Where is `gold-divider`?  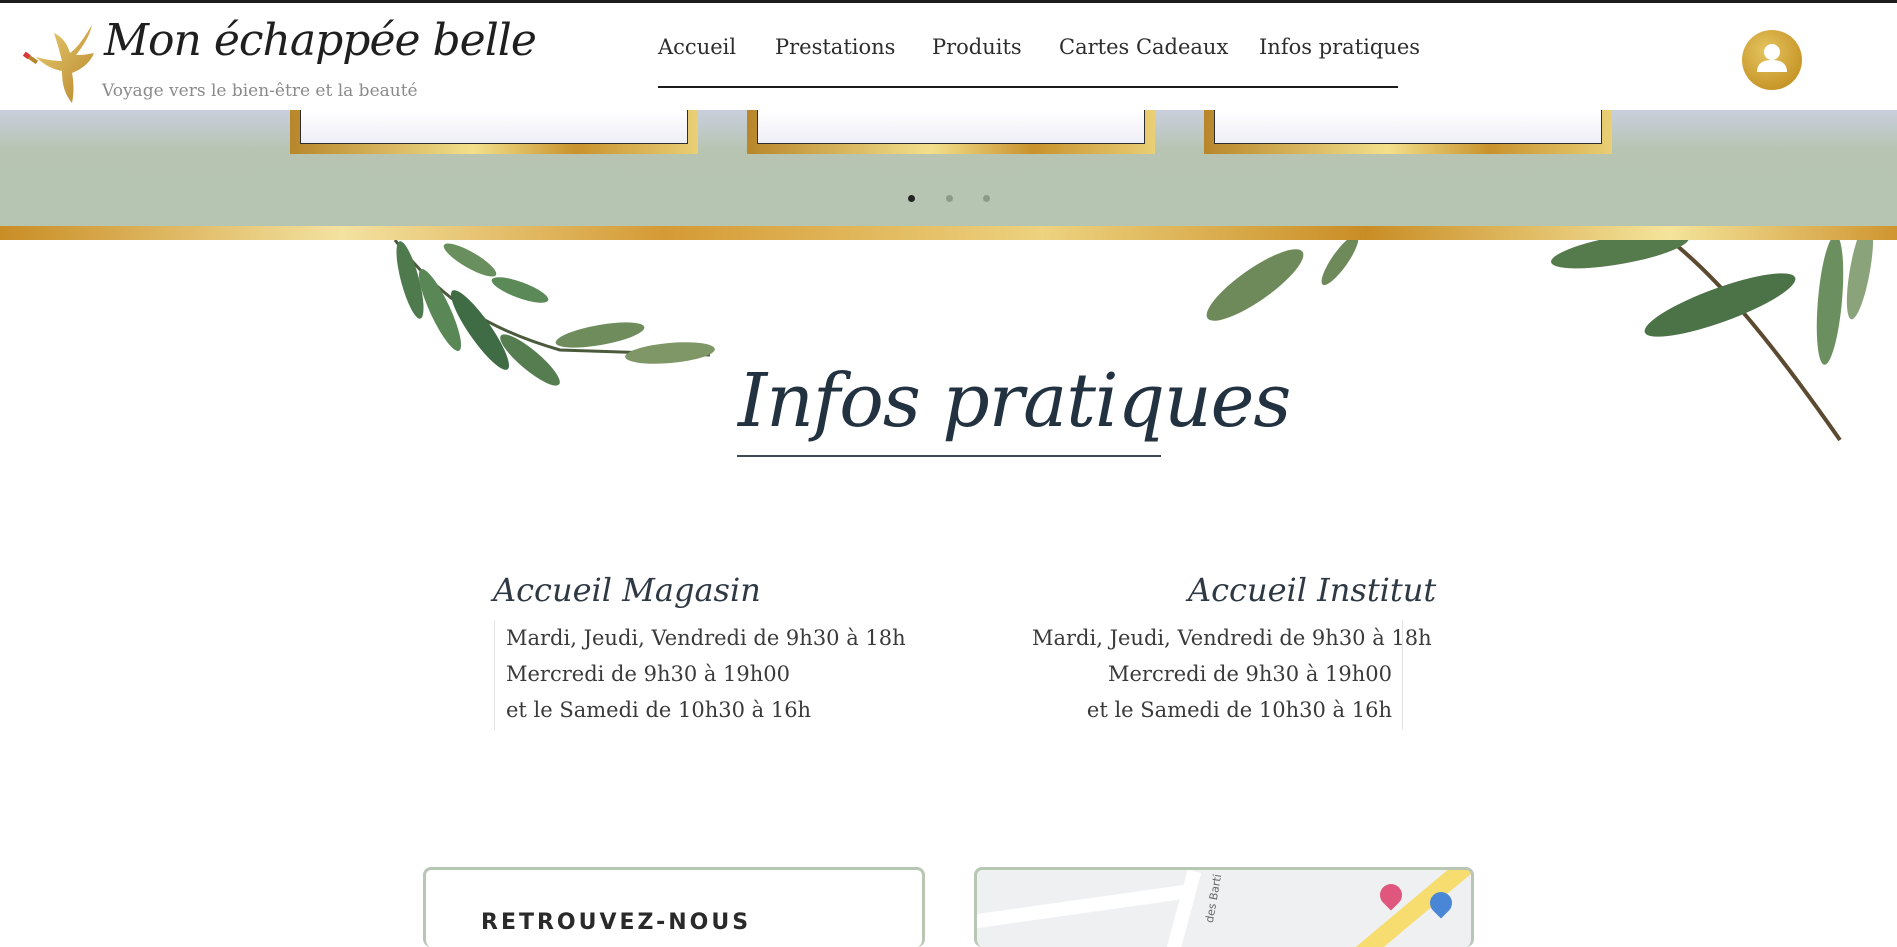
gold-divider is located at coordinates (948, 233).